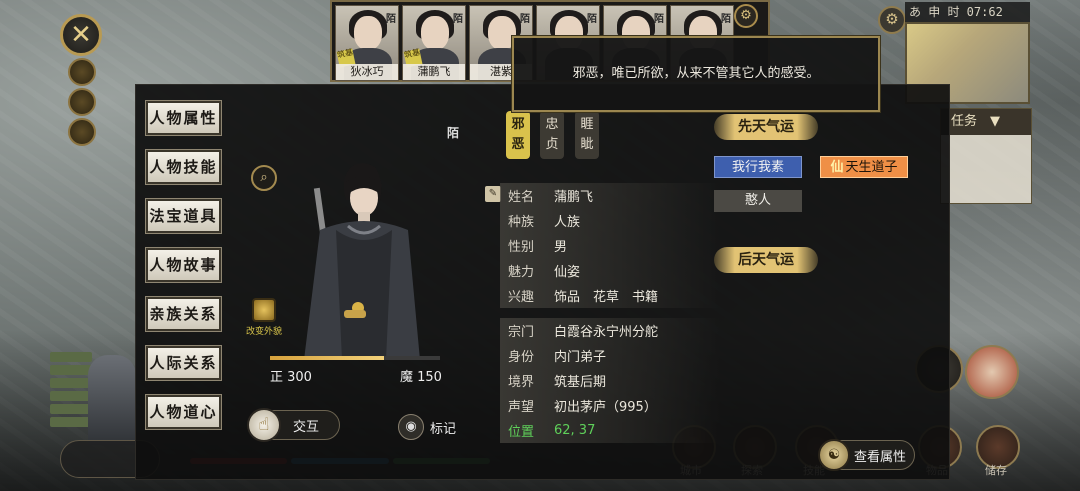 The width and height of the screenshot is (1080, 491). What do you see at coordinates (696, 74) in the screenshot?
I see `trait-tooltip: 邪恶，唯已所欲，从来不管其它人的感受。` at bounding box center [696, 74].